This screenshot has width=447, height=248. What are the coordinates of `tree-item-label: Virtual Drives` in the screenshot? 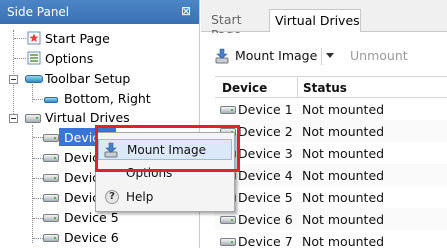 It's located at (87, 117).